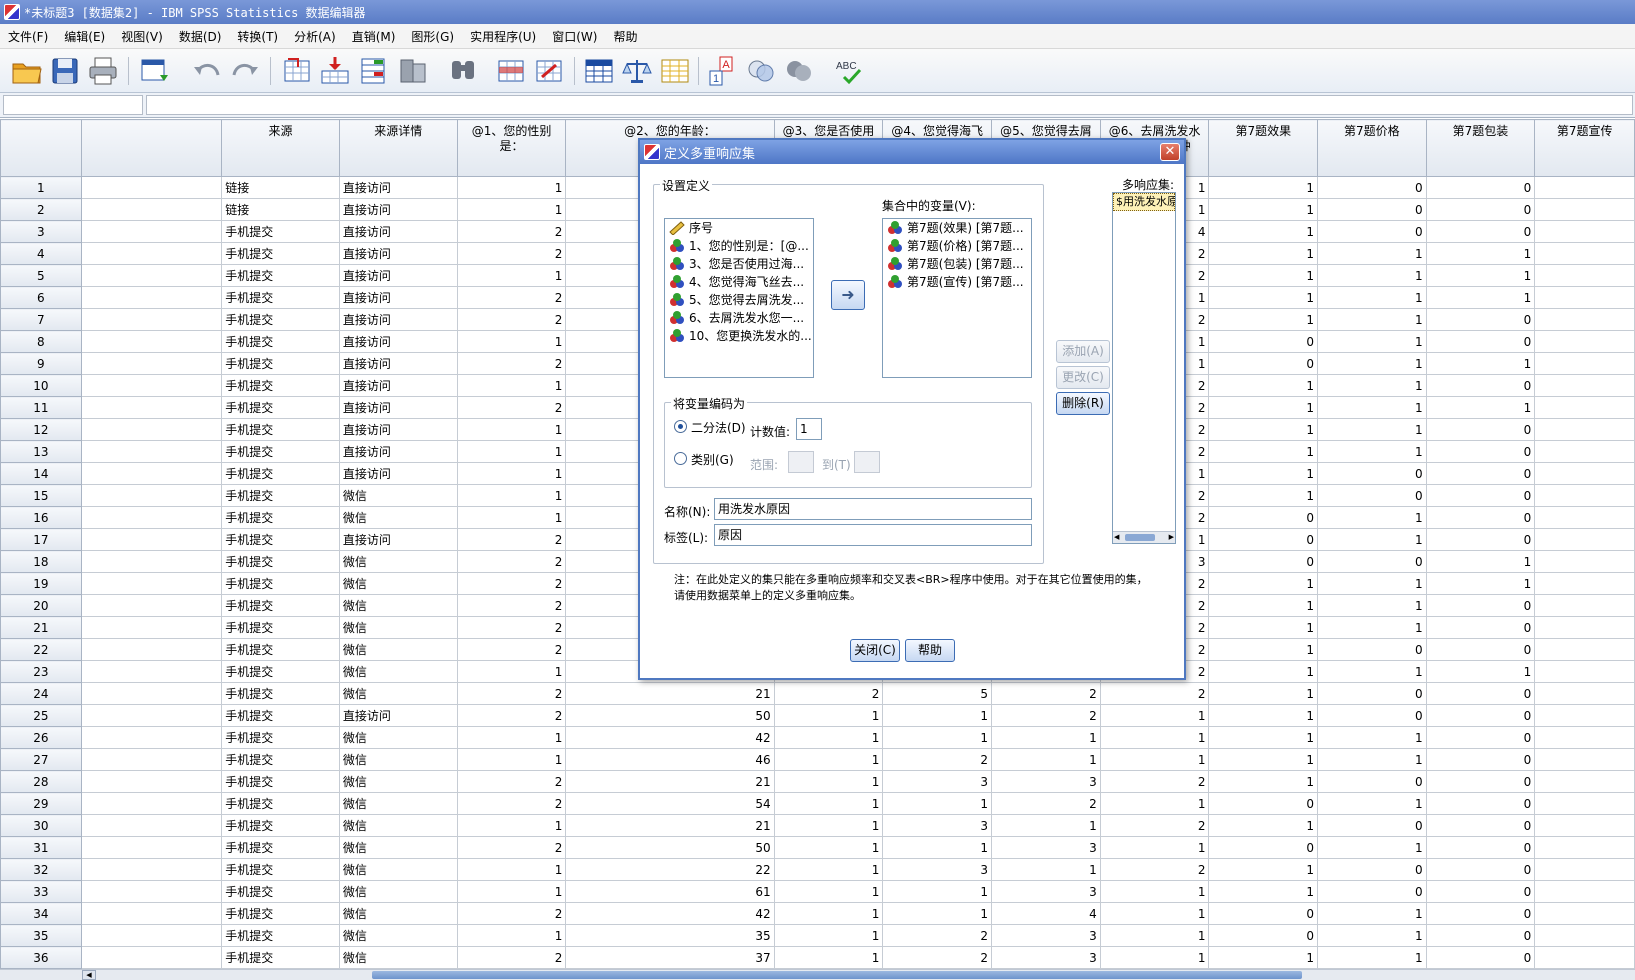  Describe the element at coordinates (670, 869) in the screenshot. I see `table-cell: 22` at that location.